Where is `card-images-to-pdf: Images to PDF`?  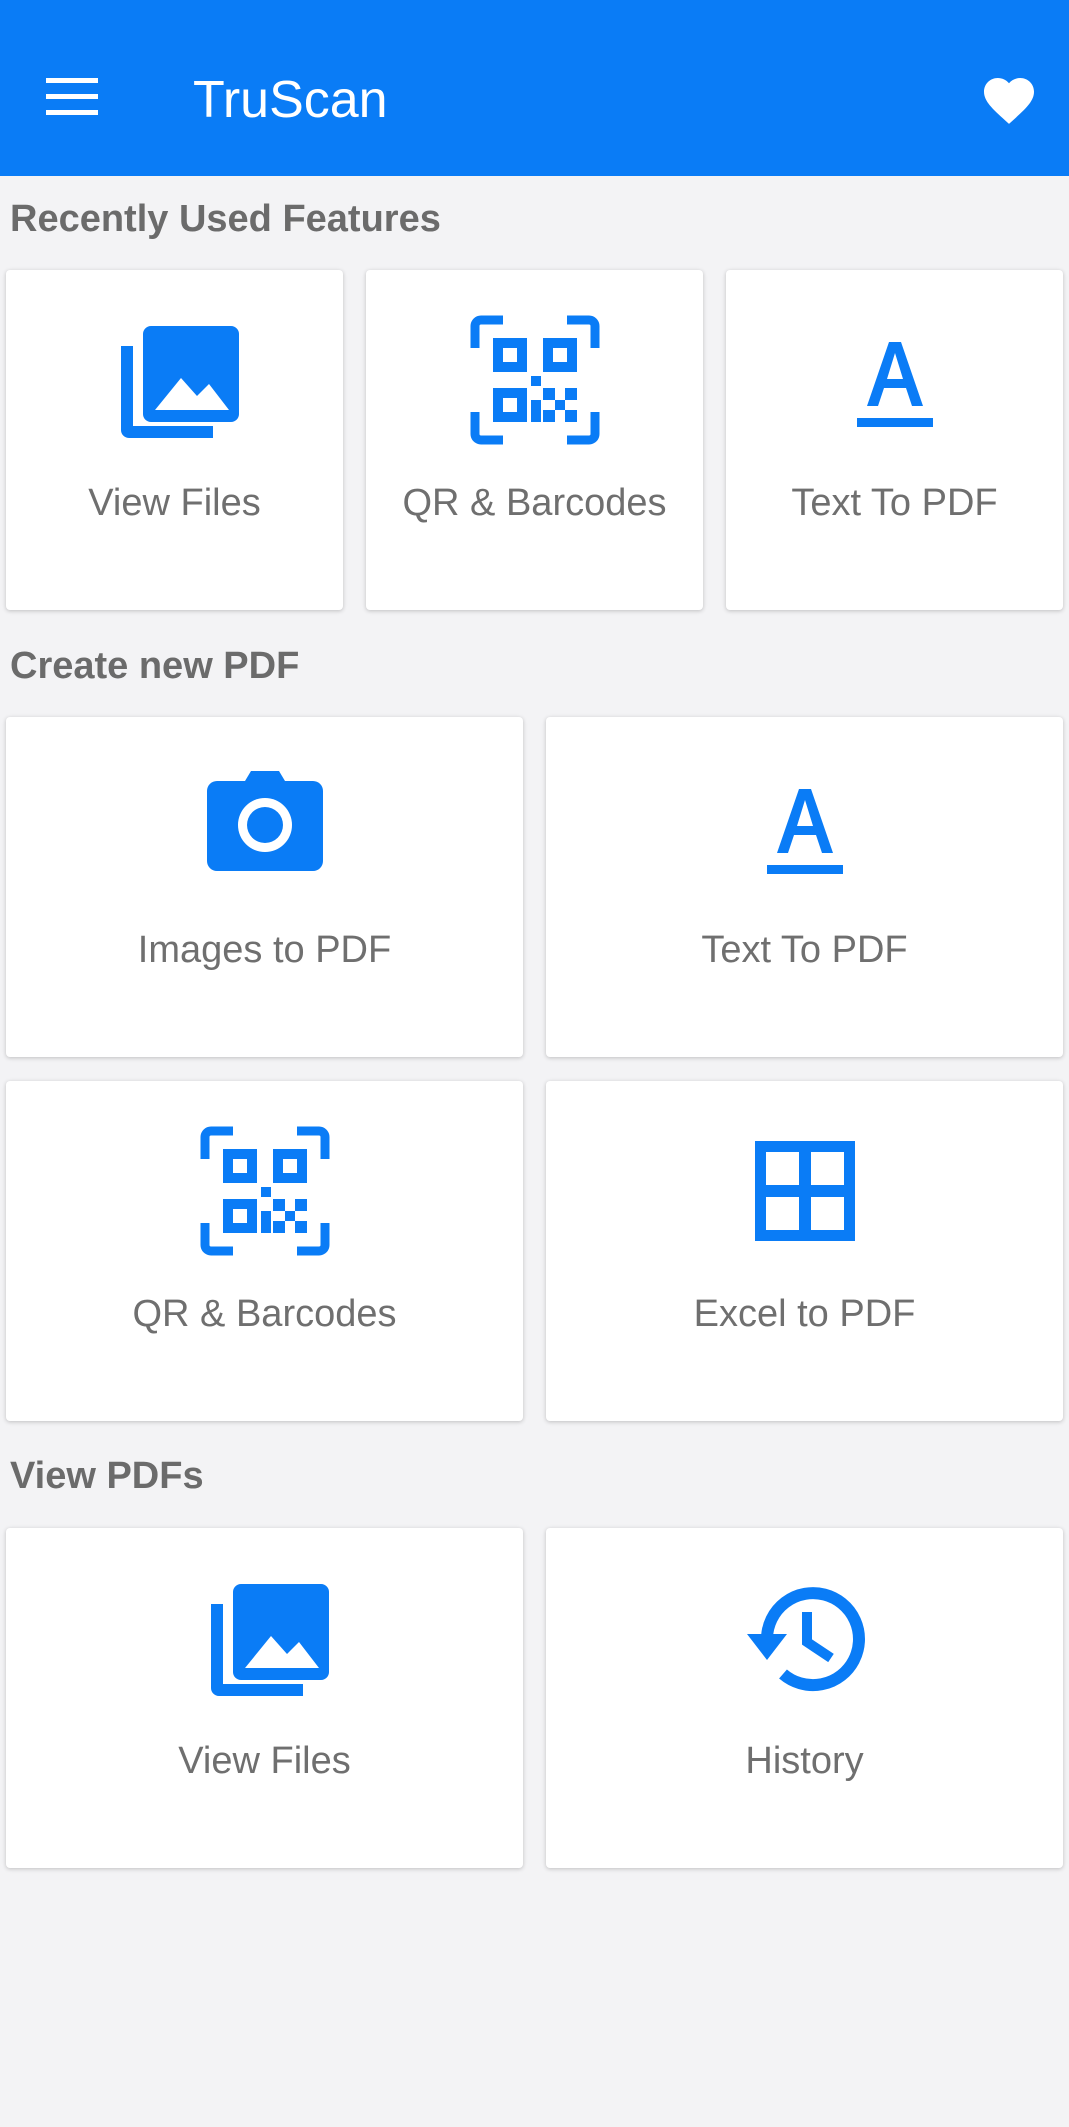
card-images-to-pdf: Images to PDF is located at coordinates (264, 887).